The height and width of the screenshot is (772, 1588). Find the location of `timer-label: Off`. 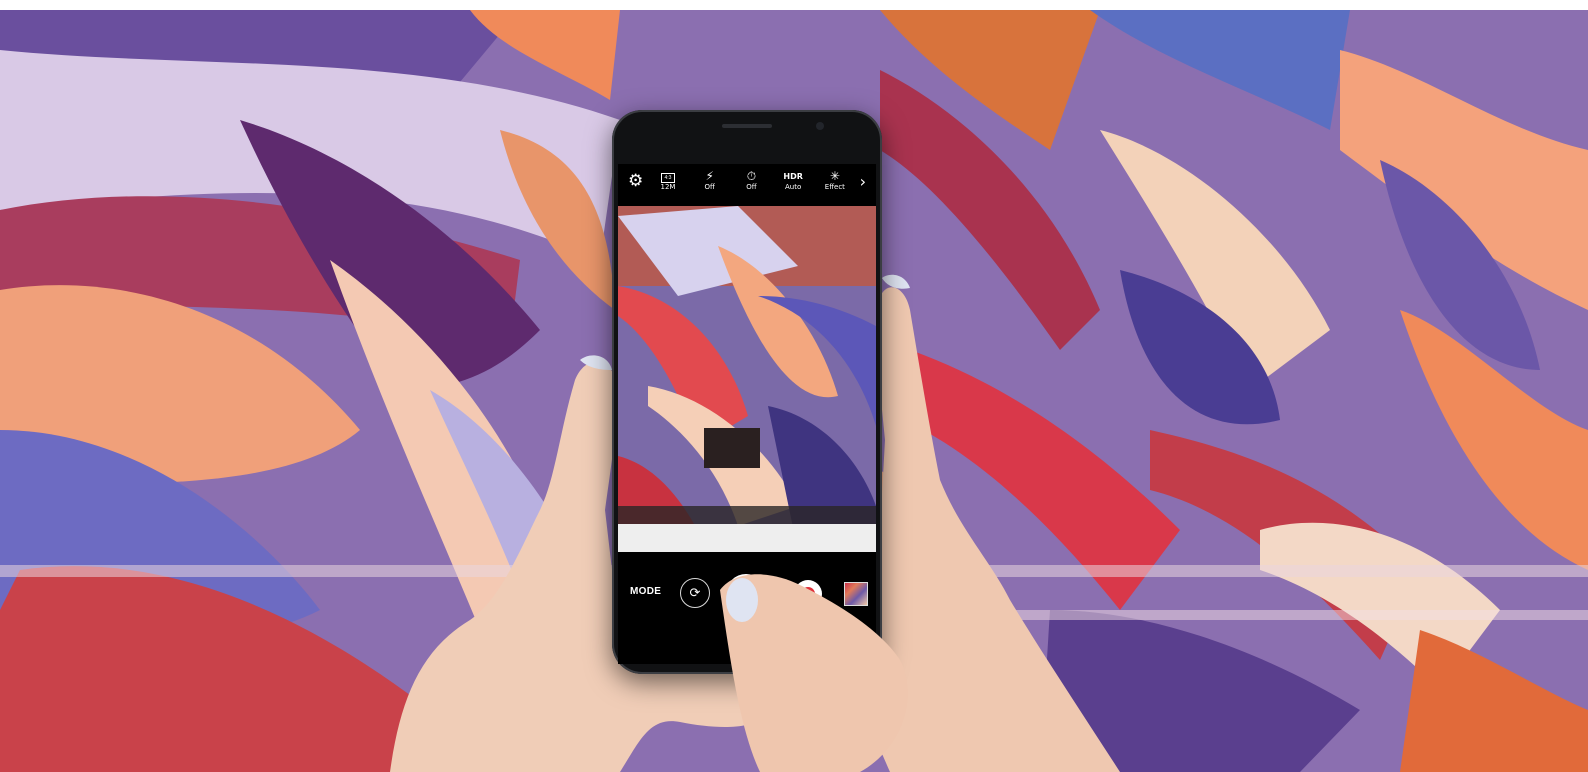

timer-label: Off is located at coordinates (751, 187).